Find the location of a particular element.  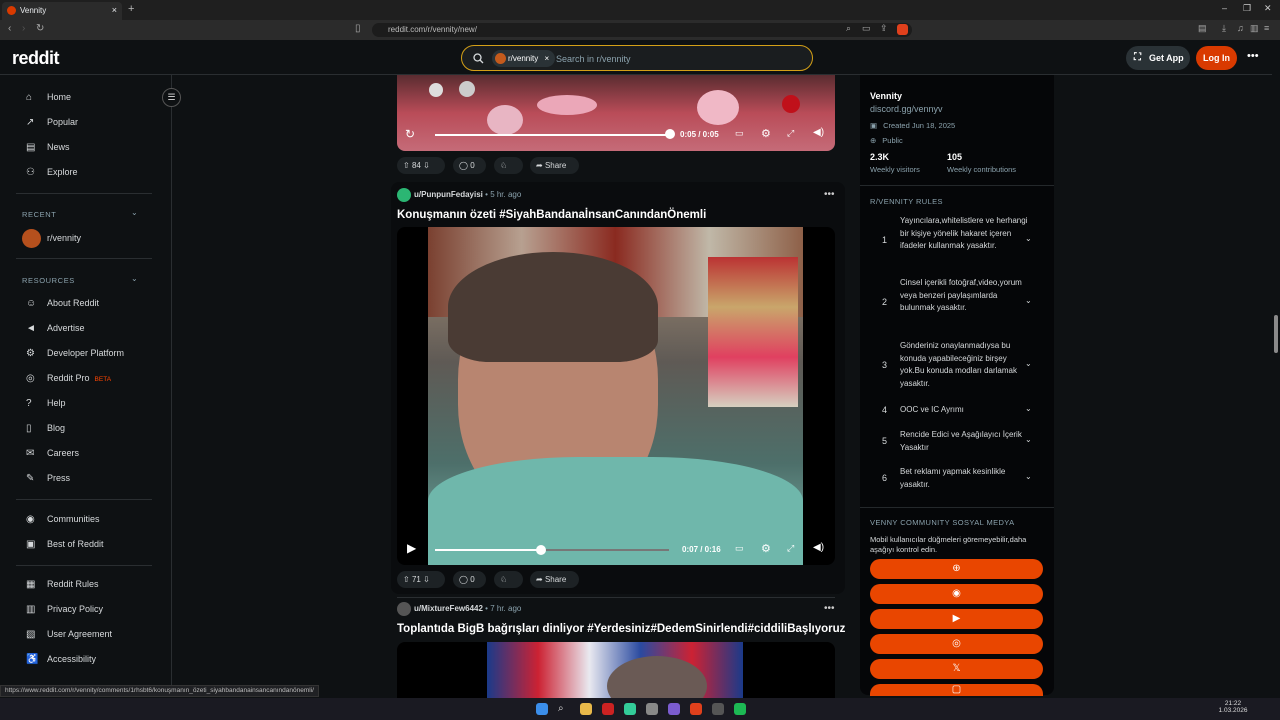

brave-taskbar-icon is located at coordinates (696, 709).